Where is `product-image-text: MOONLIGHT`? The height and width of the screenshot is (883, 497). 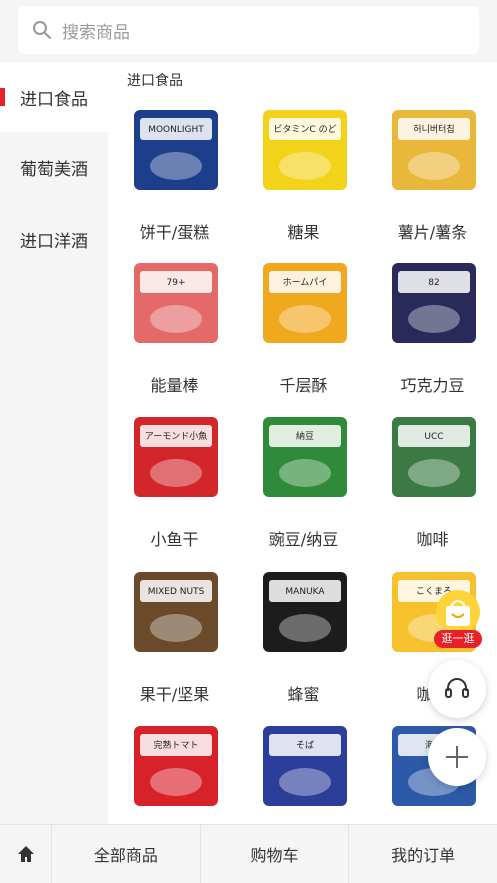 product-image-text: MOONLIGHT is located at coordinates (176, 130).